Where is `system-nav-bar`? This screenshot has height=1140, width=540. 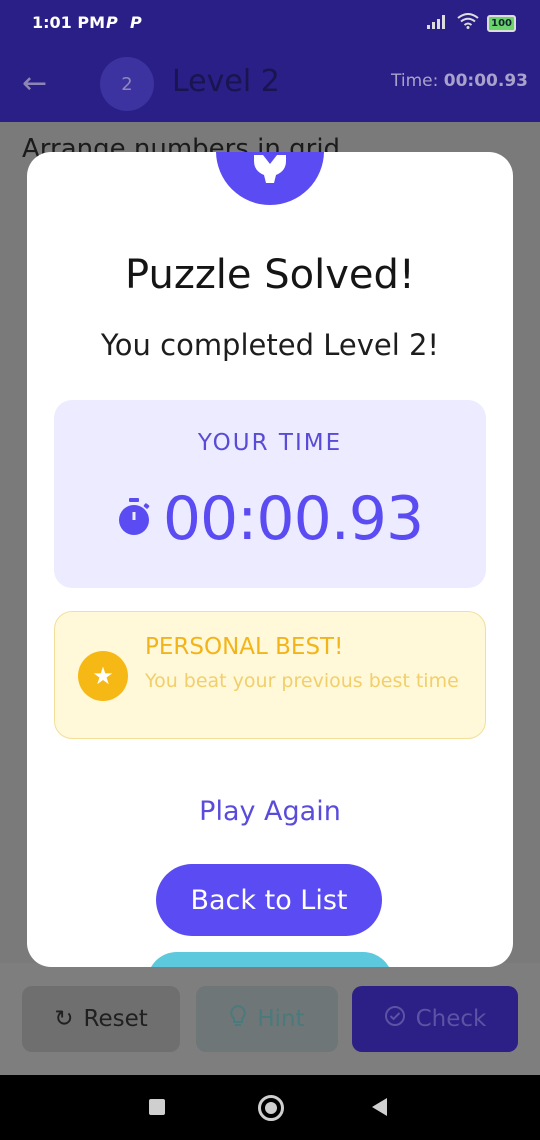
system-nav-bar is located at coordinates (270, 1107).